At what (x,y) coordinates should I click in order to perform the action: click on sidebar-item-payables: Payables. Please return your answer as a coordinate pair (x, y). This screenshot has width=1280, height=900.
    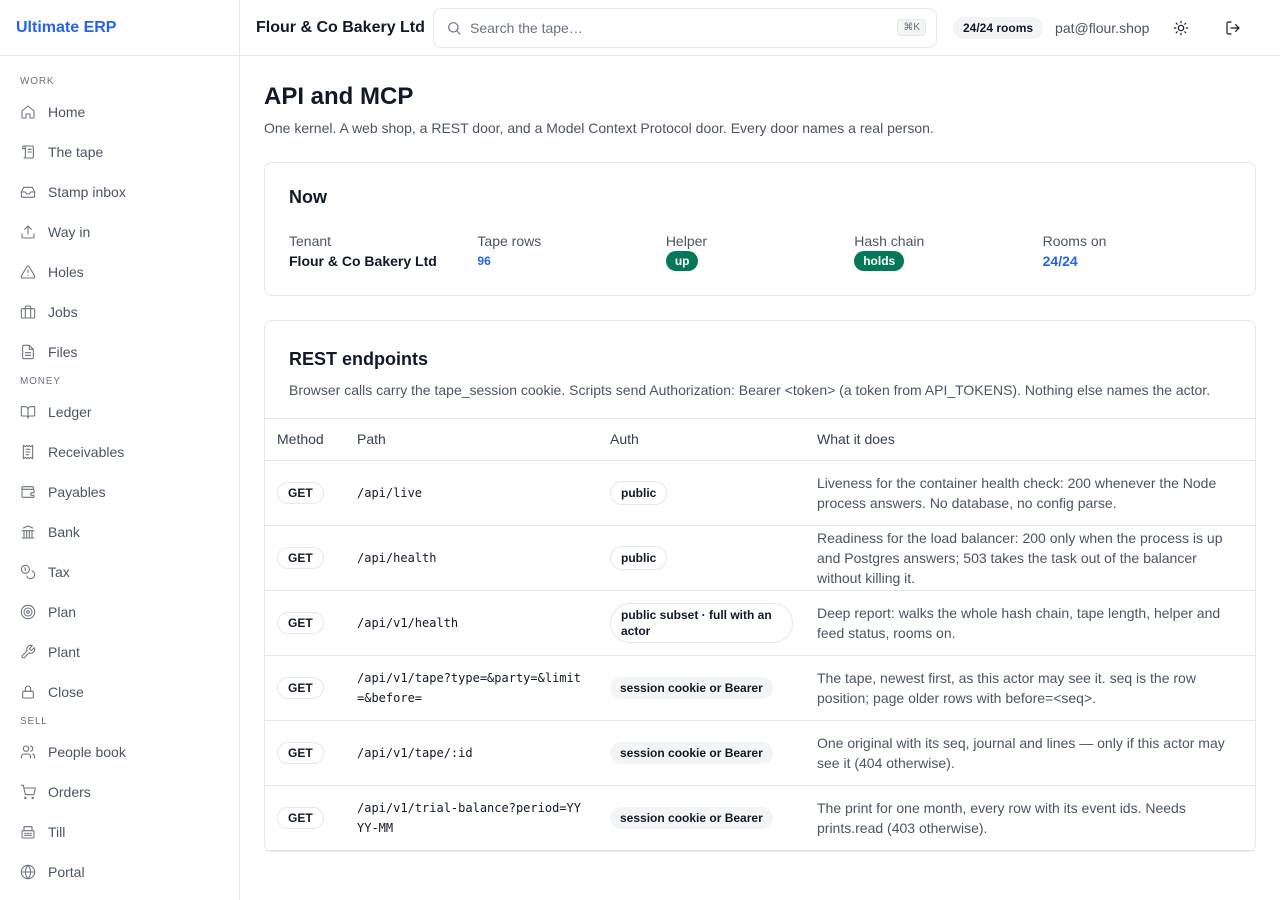
    Looking at the image, I should click on (119, 492).